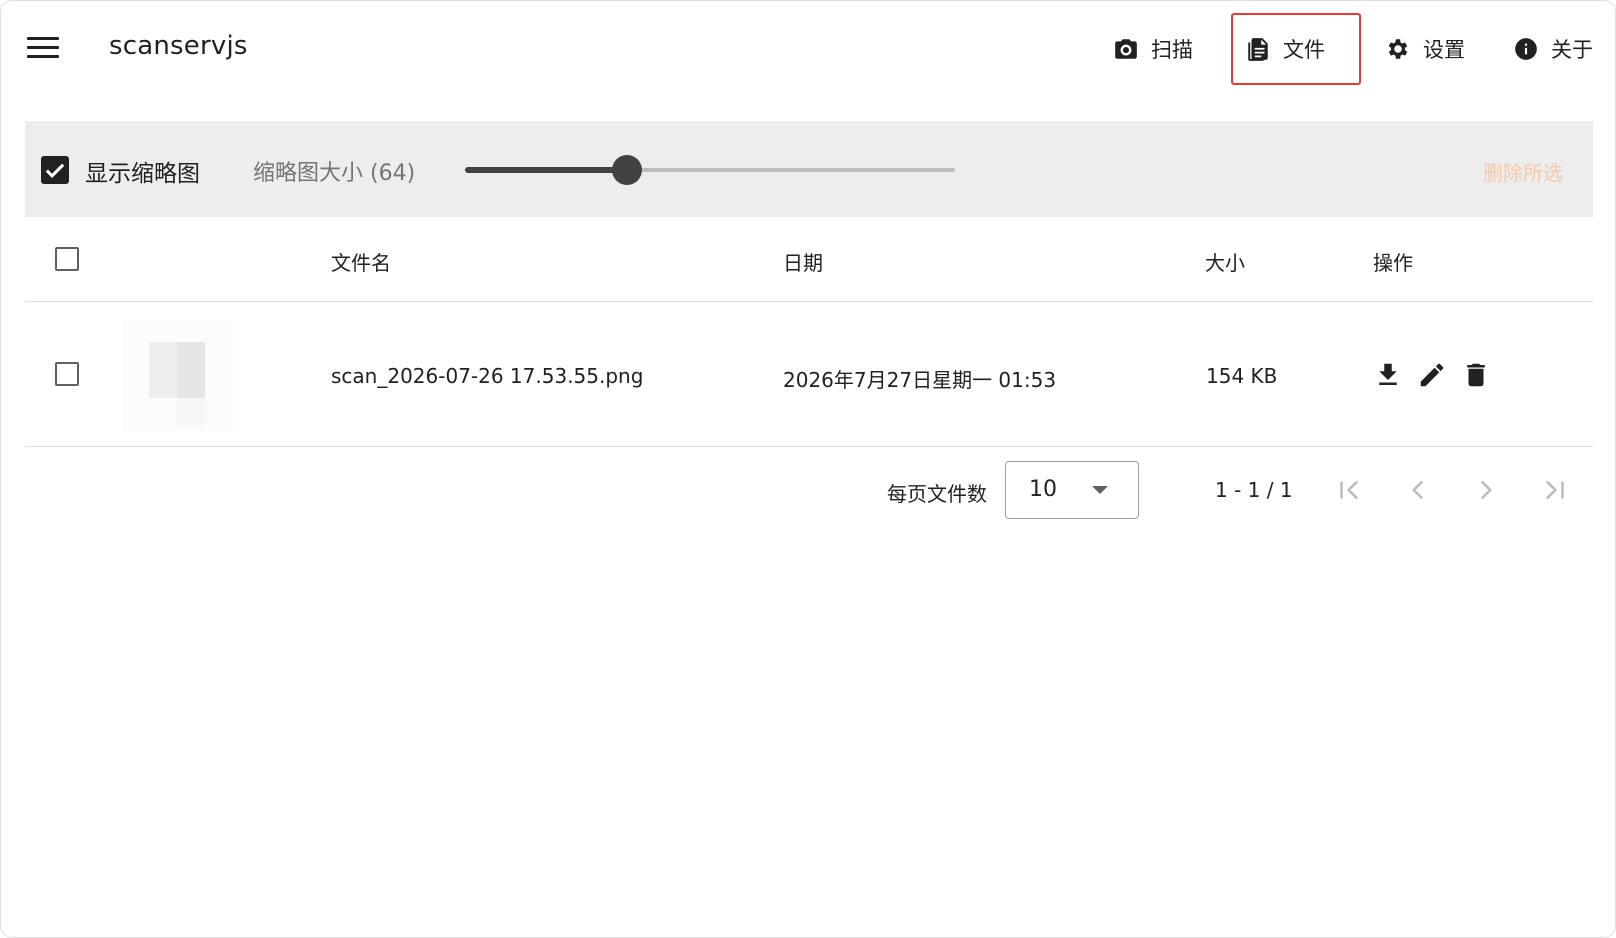 The width and height of the screenshot is (1616, 938). What do you see at coordinates (1100, 490) in the screenshot?
I see `caret-down-icon` at bounding box center [1100, 490].